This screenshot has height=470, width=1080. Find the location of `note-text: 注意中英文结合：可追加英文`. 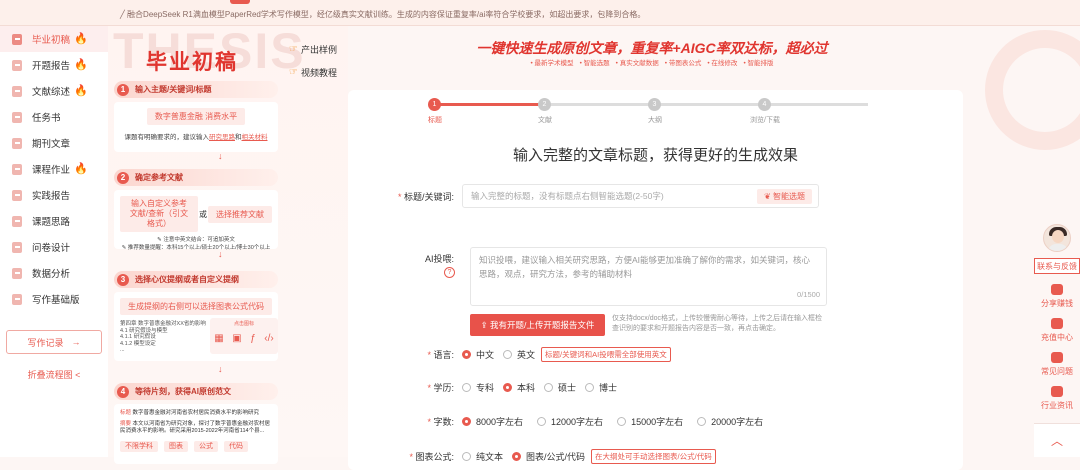

note-text: 注意中英文结合：可追加英文 is located at coordinates (199, 240).